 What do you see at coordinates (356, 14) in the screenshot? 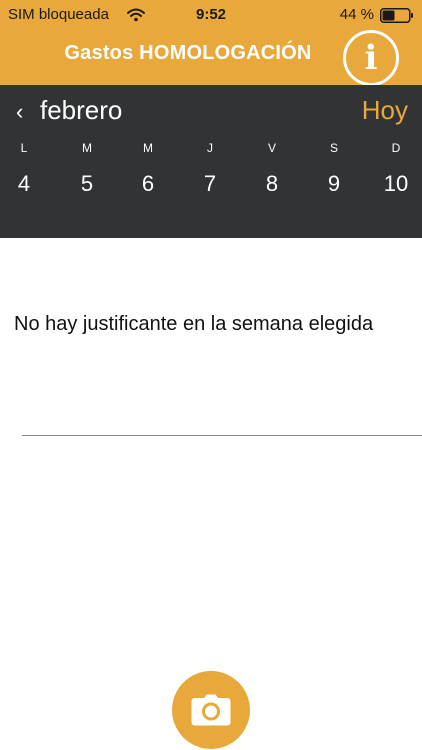
I see `battery-percentage: 44 %` at bounding box center [356, 14].